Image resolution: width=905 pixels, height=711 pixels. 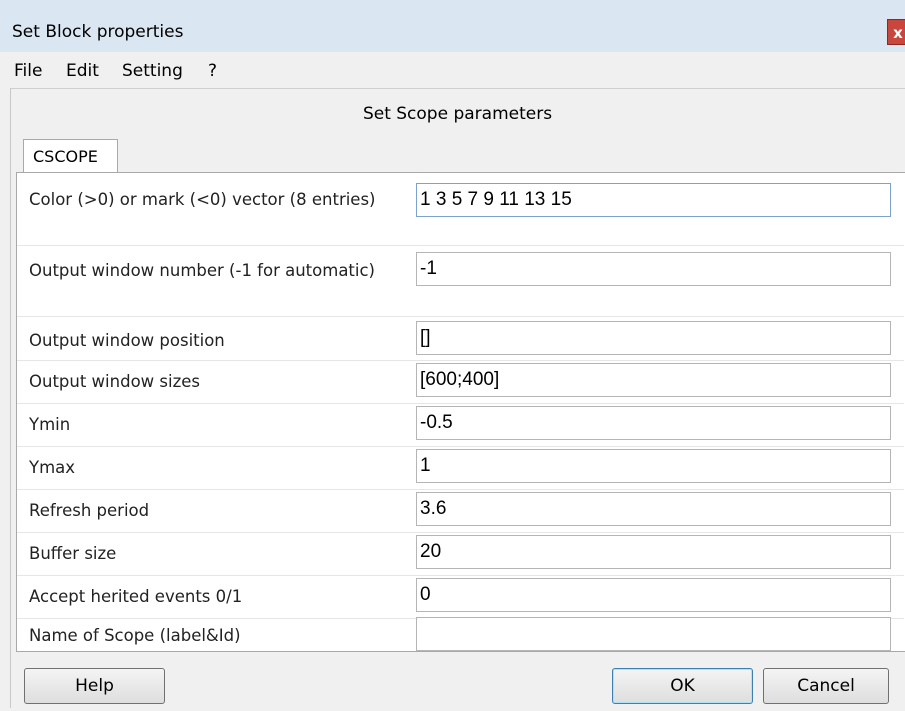 What do you see at coordinates (94, 686) in the screenshot?
I see `help-button: Help` at bounding box center [94, 686].